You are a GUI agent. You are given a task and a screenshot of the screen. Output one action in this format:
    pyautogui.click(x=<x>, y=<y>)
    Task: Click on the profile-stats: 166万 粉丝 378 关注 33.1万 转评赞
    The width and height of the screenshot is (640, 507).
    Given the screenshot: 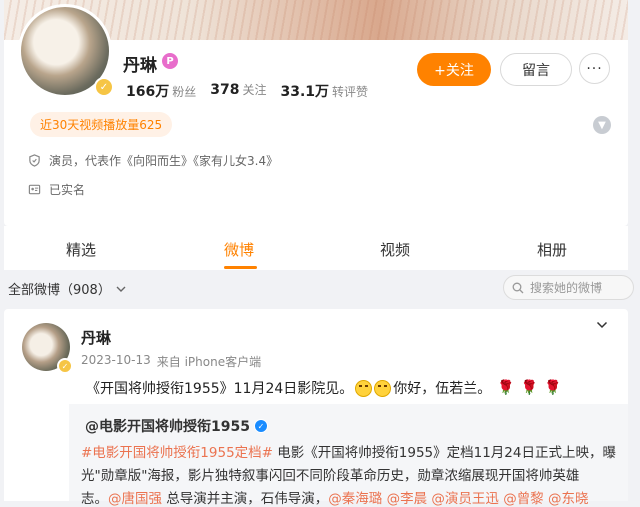 What is the action you would take?
    pyautogui.click(x=247, y=91)
    